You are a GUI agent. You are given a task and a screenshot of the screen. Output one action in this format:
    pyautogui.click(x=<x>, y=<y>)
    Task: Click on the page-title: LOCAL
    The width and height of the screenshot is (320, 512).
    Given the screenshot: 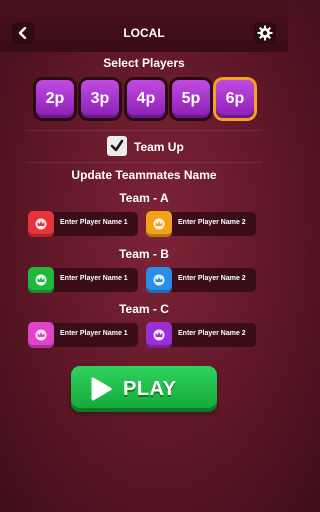 What is the action you would take?
    pyautogui.click(x=144, y=33)
    